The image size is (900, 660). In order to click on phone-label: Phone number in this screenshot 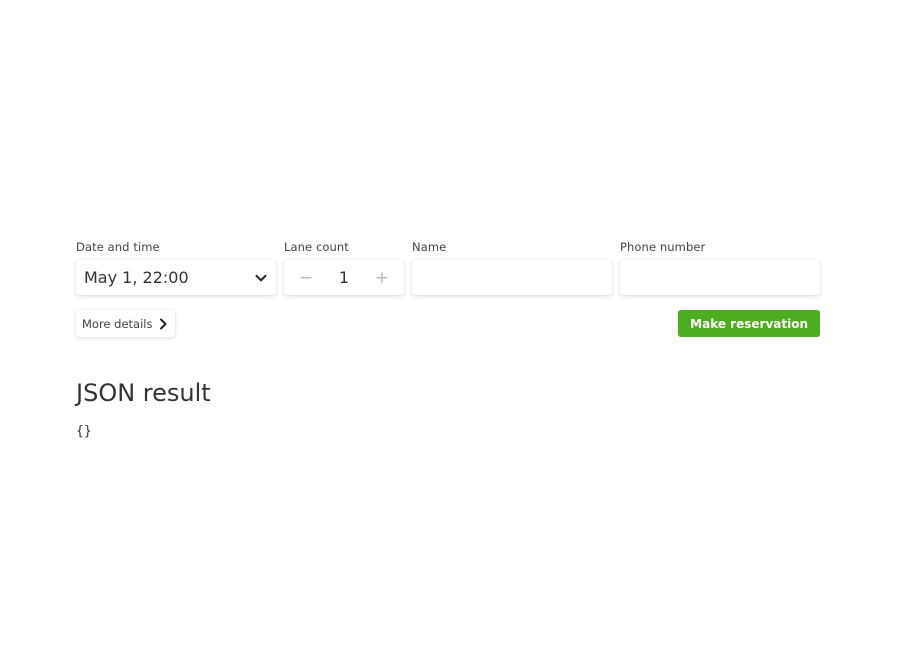, I will do `click(663, 247)`.